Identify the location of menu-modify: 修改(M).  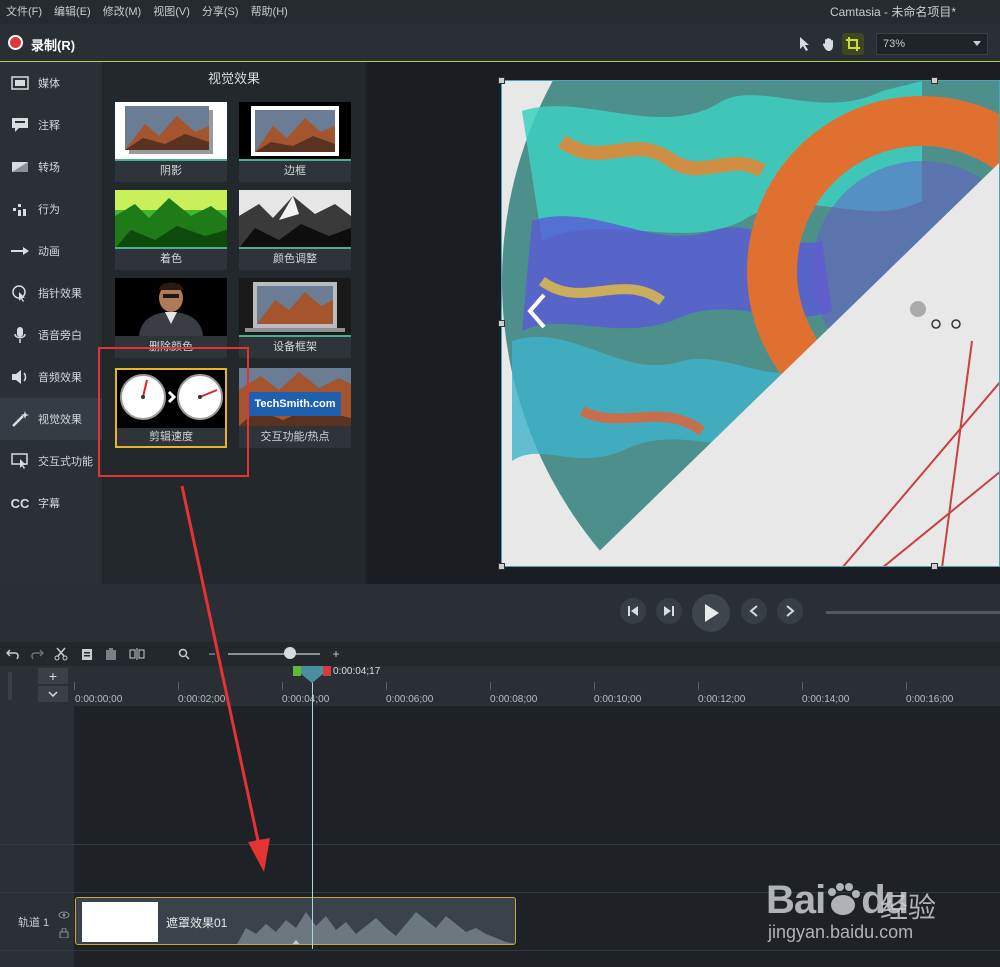
(122, 12).